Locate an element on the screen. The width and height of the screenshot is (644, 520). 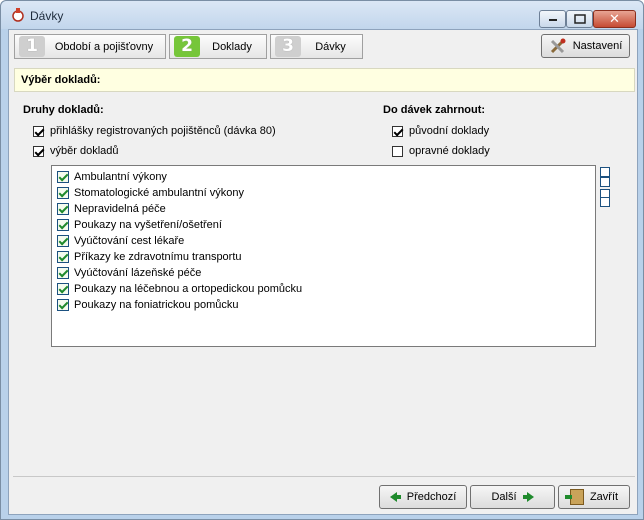
maximize-button is located at coordinates (579, 19).